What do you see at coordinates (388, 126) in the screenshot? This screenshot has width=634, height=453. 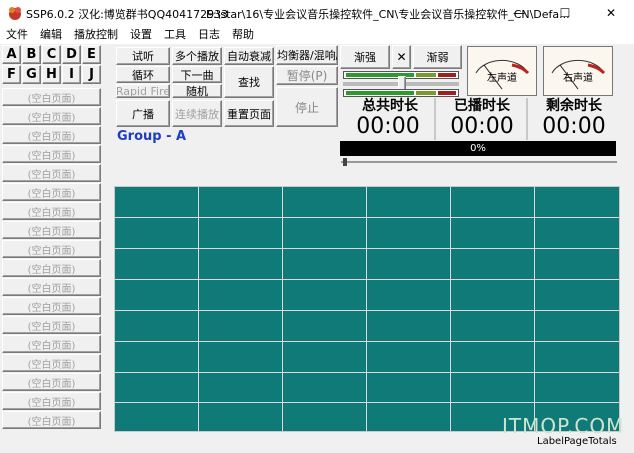 I see `total-time-value: 00:00` at bounding box center [388, 126].